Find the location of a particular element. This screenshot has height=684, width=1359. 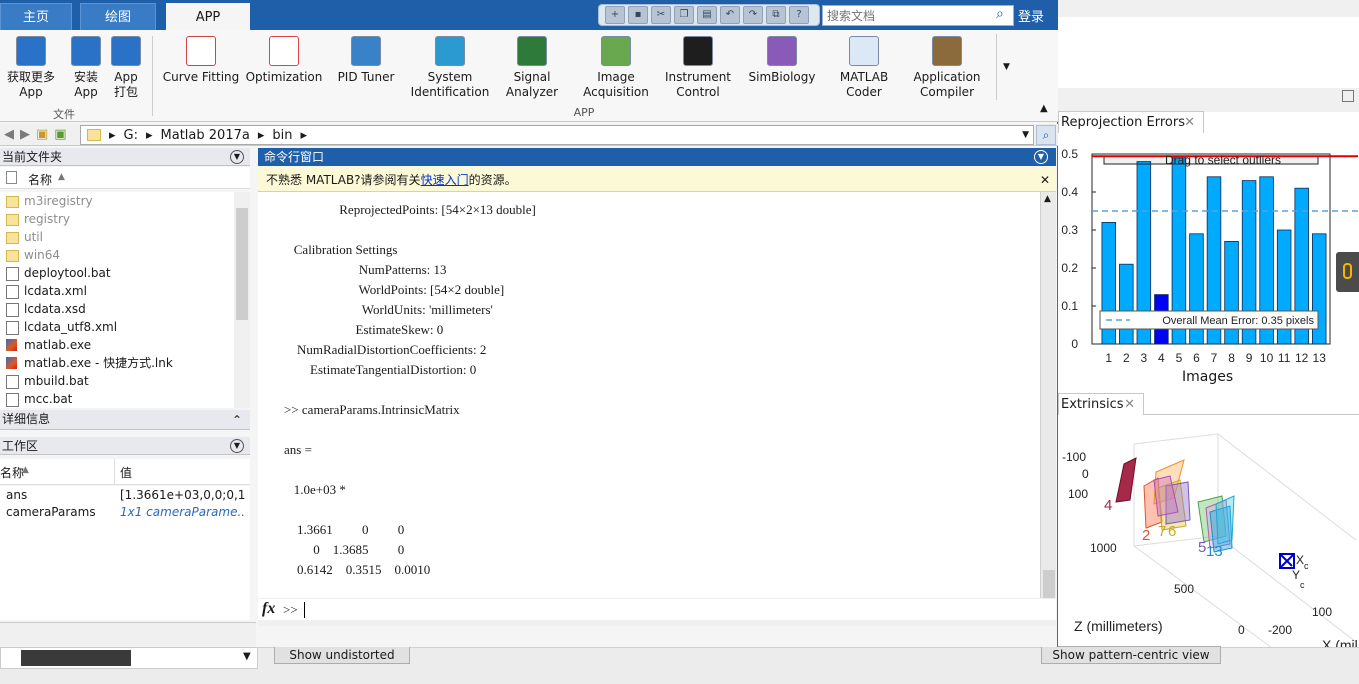

path-breadcrumb: ▸ G: ▸ Matlab 2017a ▸ bin ▸ ▼ is located at coordinates (557, 135).